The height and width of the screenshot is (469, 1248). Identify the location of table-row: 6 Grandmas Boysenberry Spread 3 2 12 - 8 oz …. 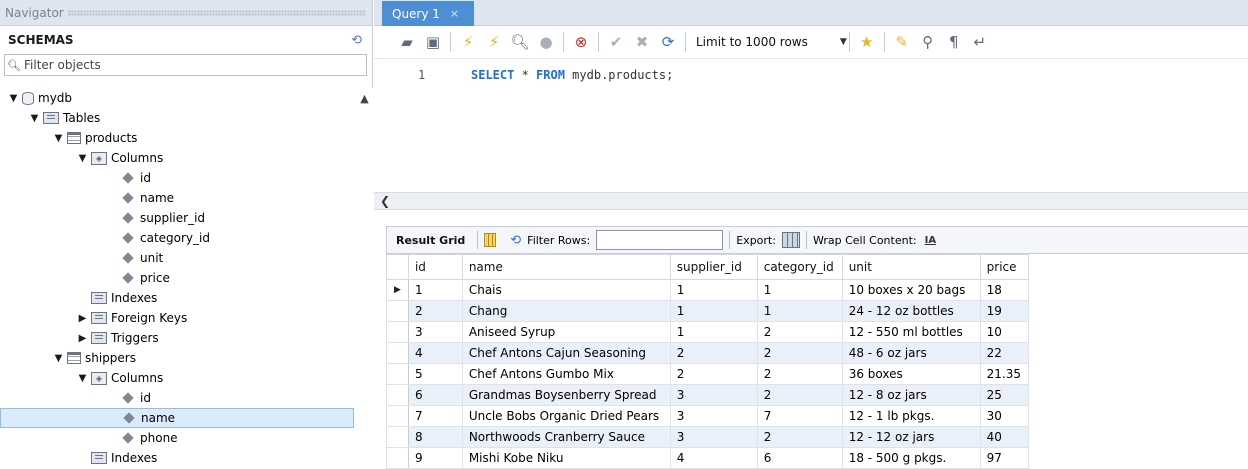
(817, 395).